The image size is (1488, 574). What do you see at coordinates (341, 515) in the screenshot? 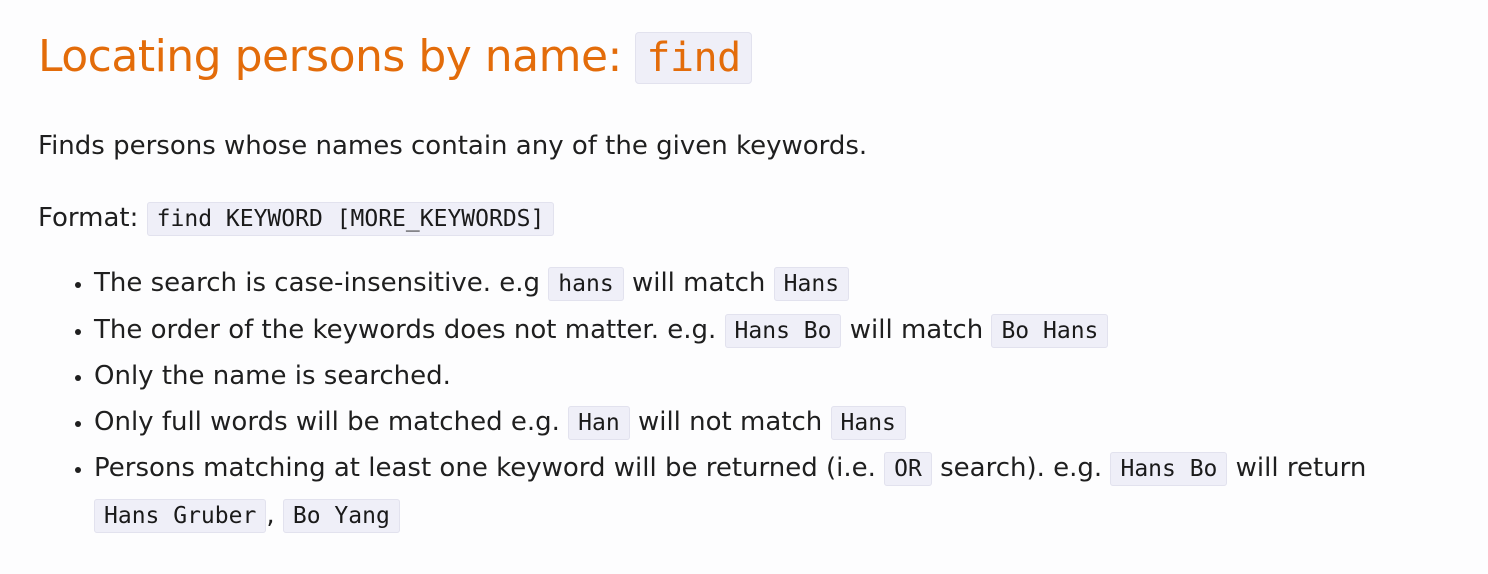
I see `inline-code: Bo Yang` at bounding box center [341, 515].